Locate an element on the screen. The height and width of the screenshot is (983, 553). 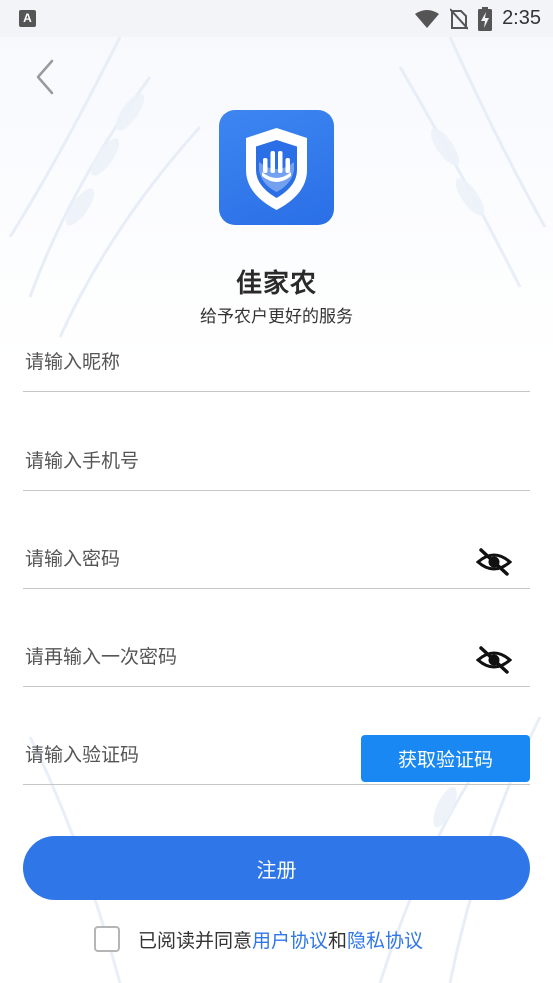
agreement-and: 和 is located at coordinates (338, 940).